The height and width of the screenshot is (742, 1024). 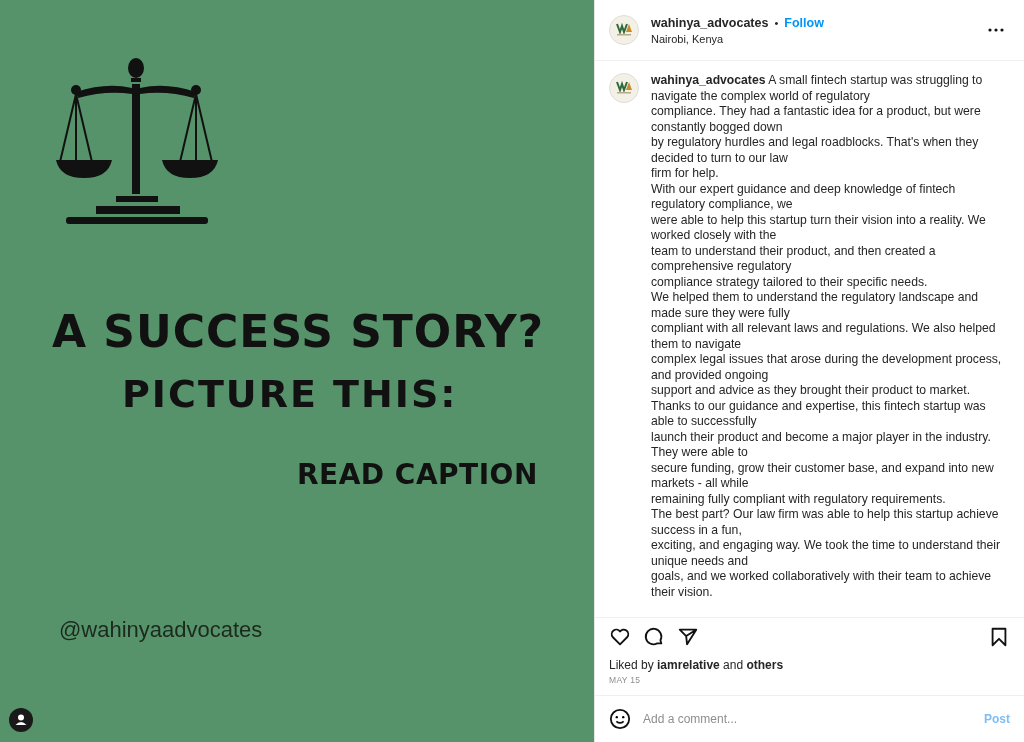 What do you see at coordinates (21, 720) in the screenshot?
I see `user-icon` at bounding box center [21, 720].